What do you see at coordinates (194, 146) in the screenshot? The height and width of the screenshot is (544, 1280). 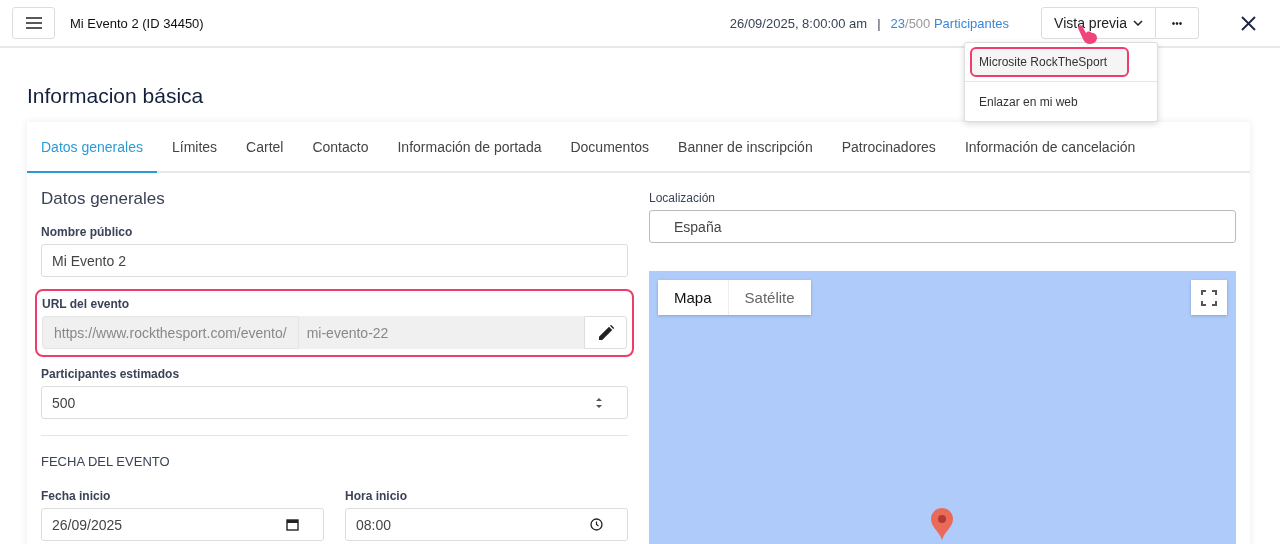 I see `tab: Límites` at bounding box center [194, 146].